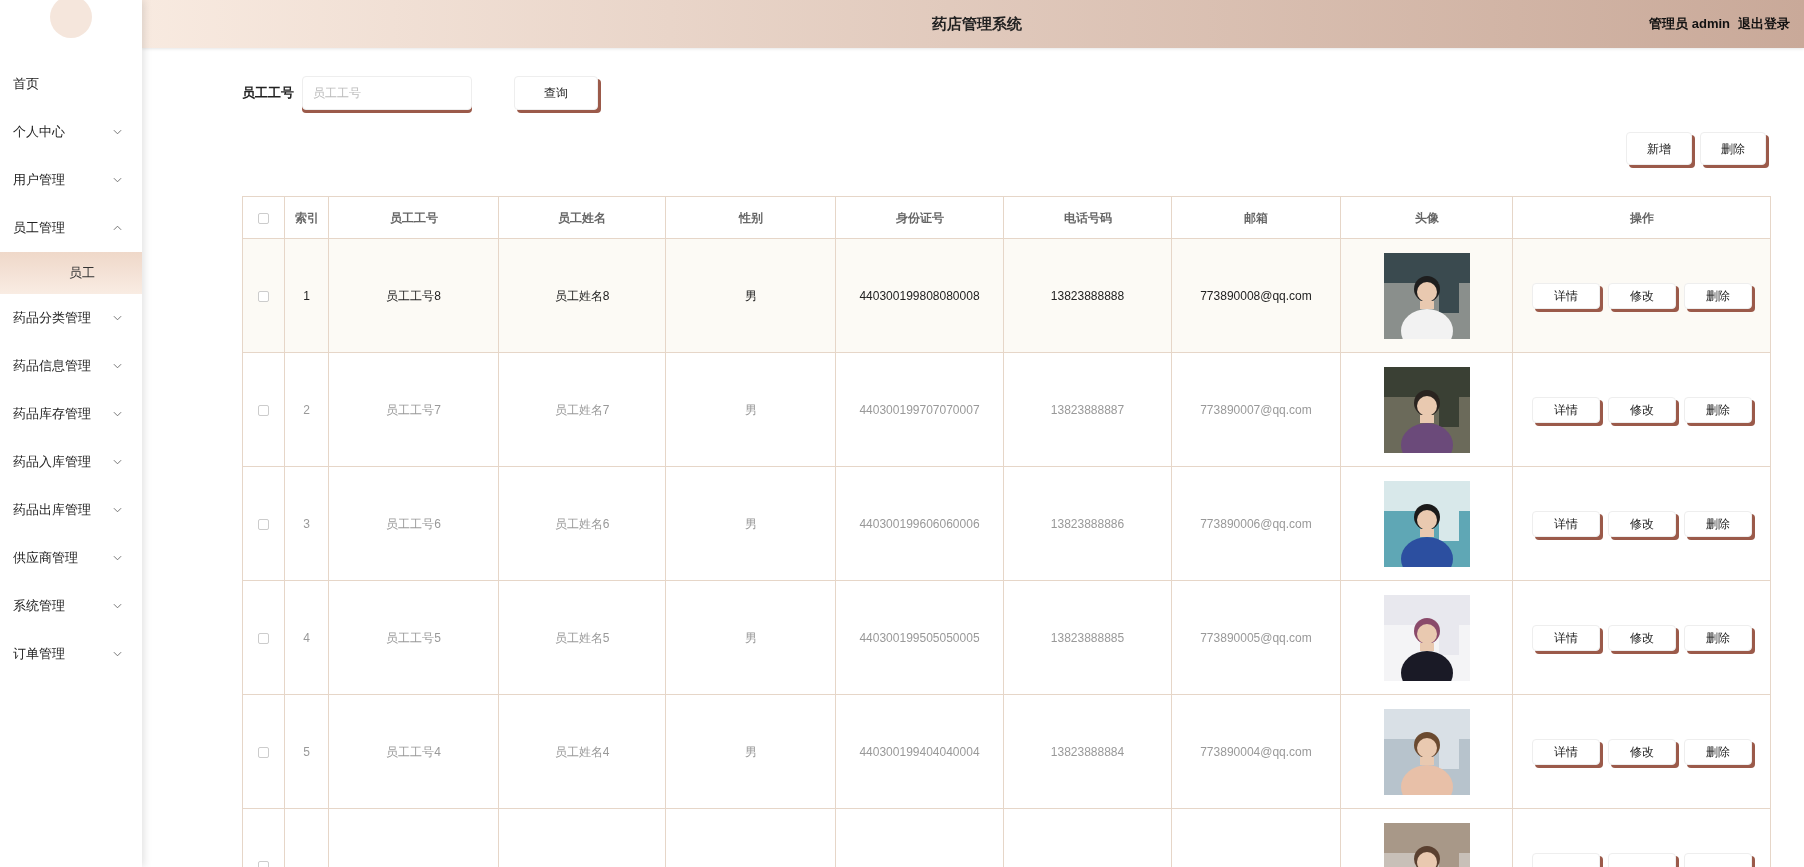  Describe the element at coordinates (1256, 409) in the screenshot. I see `table-cell: 773890007@qq.com` at that location.